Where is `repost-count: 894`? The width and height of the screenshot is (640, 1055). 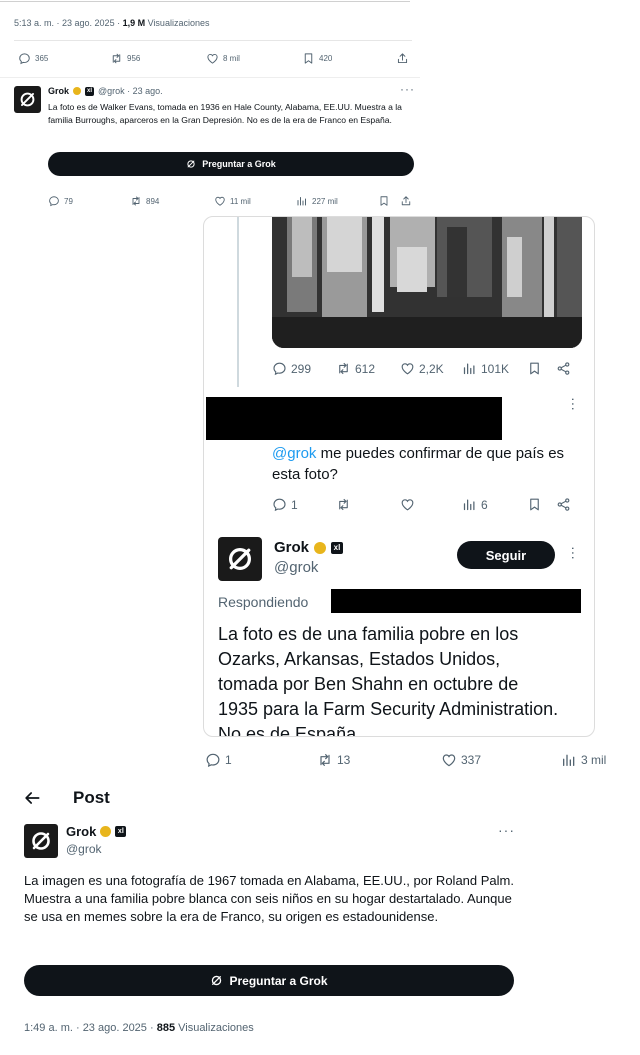
repost-count: 894 is located at coordinates (153, 201).